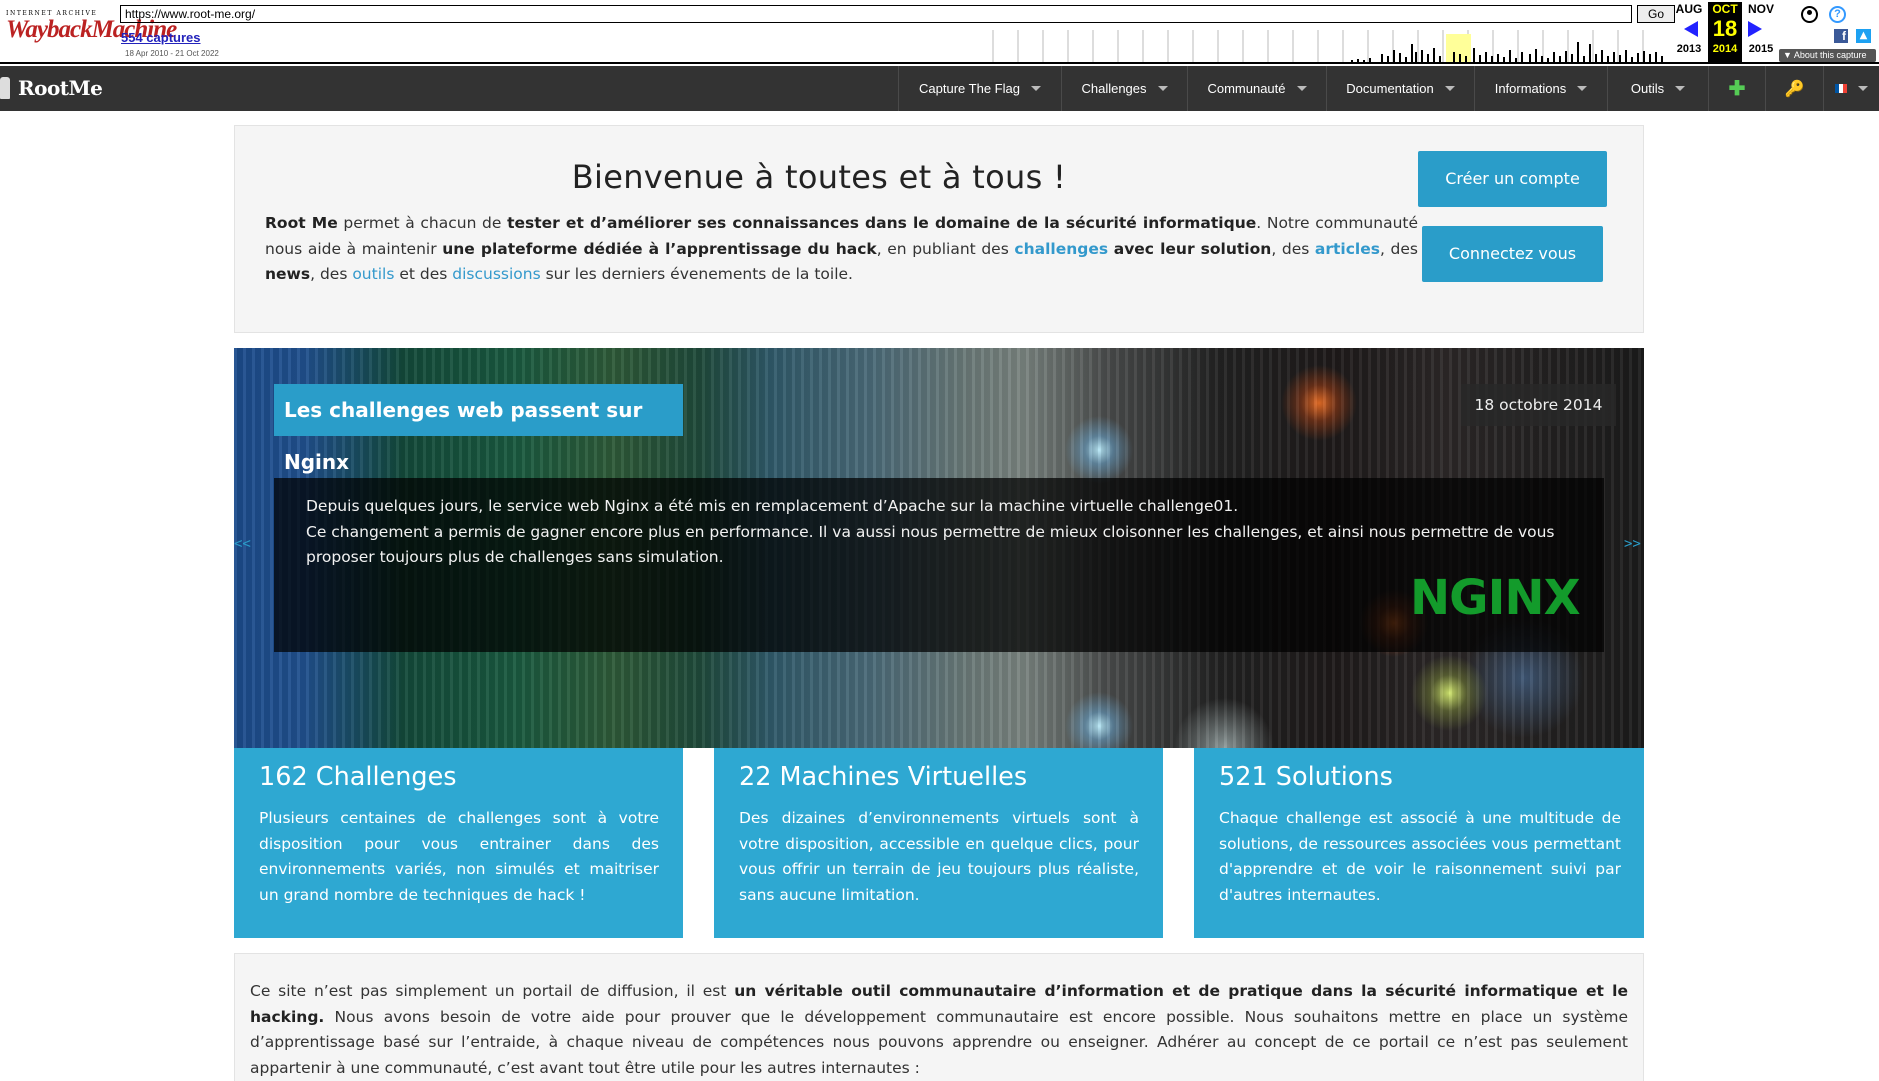  I want to click on nav-add-button: ✚, so click(1736, 88).